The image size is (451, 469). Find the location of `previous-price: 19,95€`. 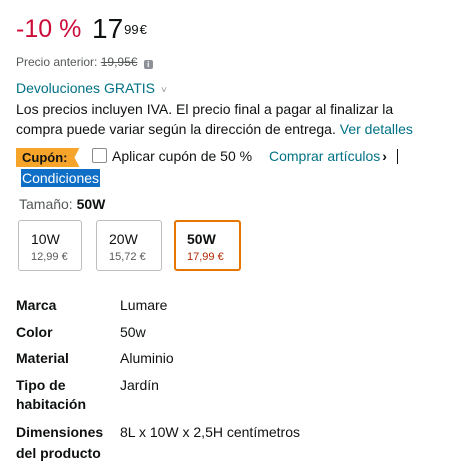

previous-price: 19,95€ is located at coordinates (119, 62).